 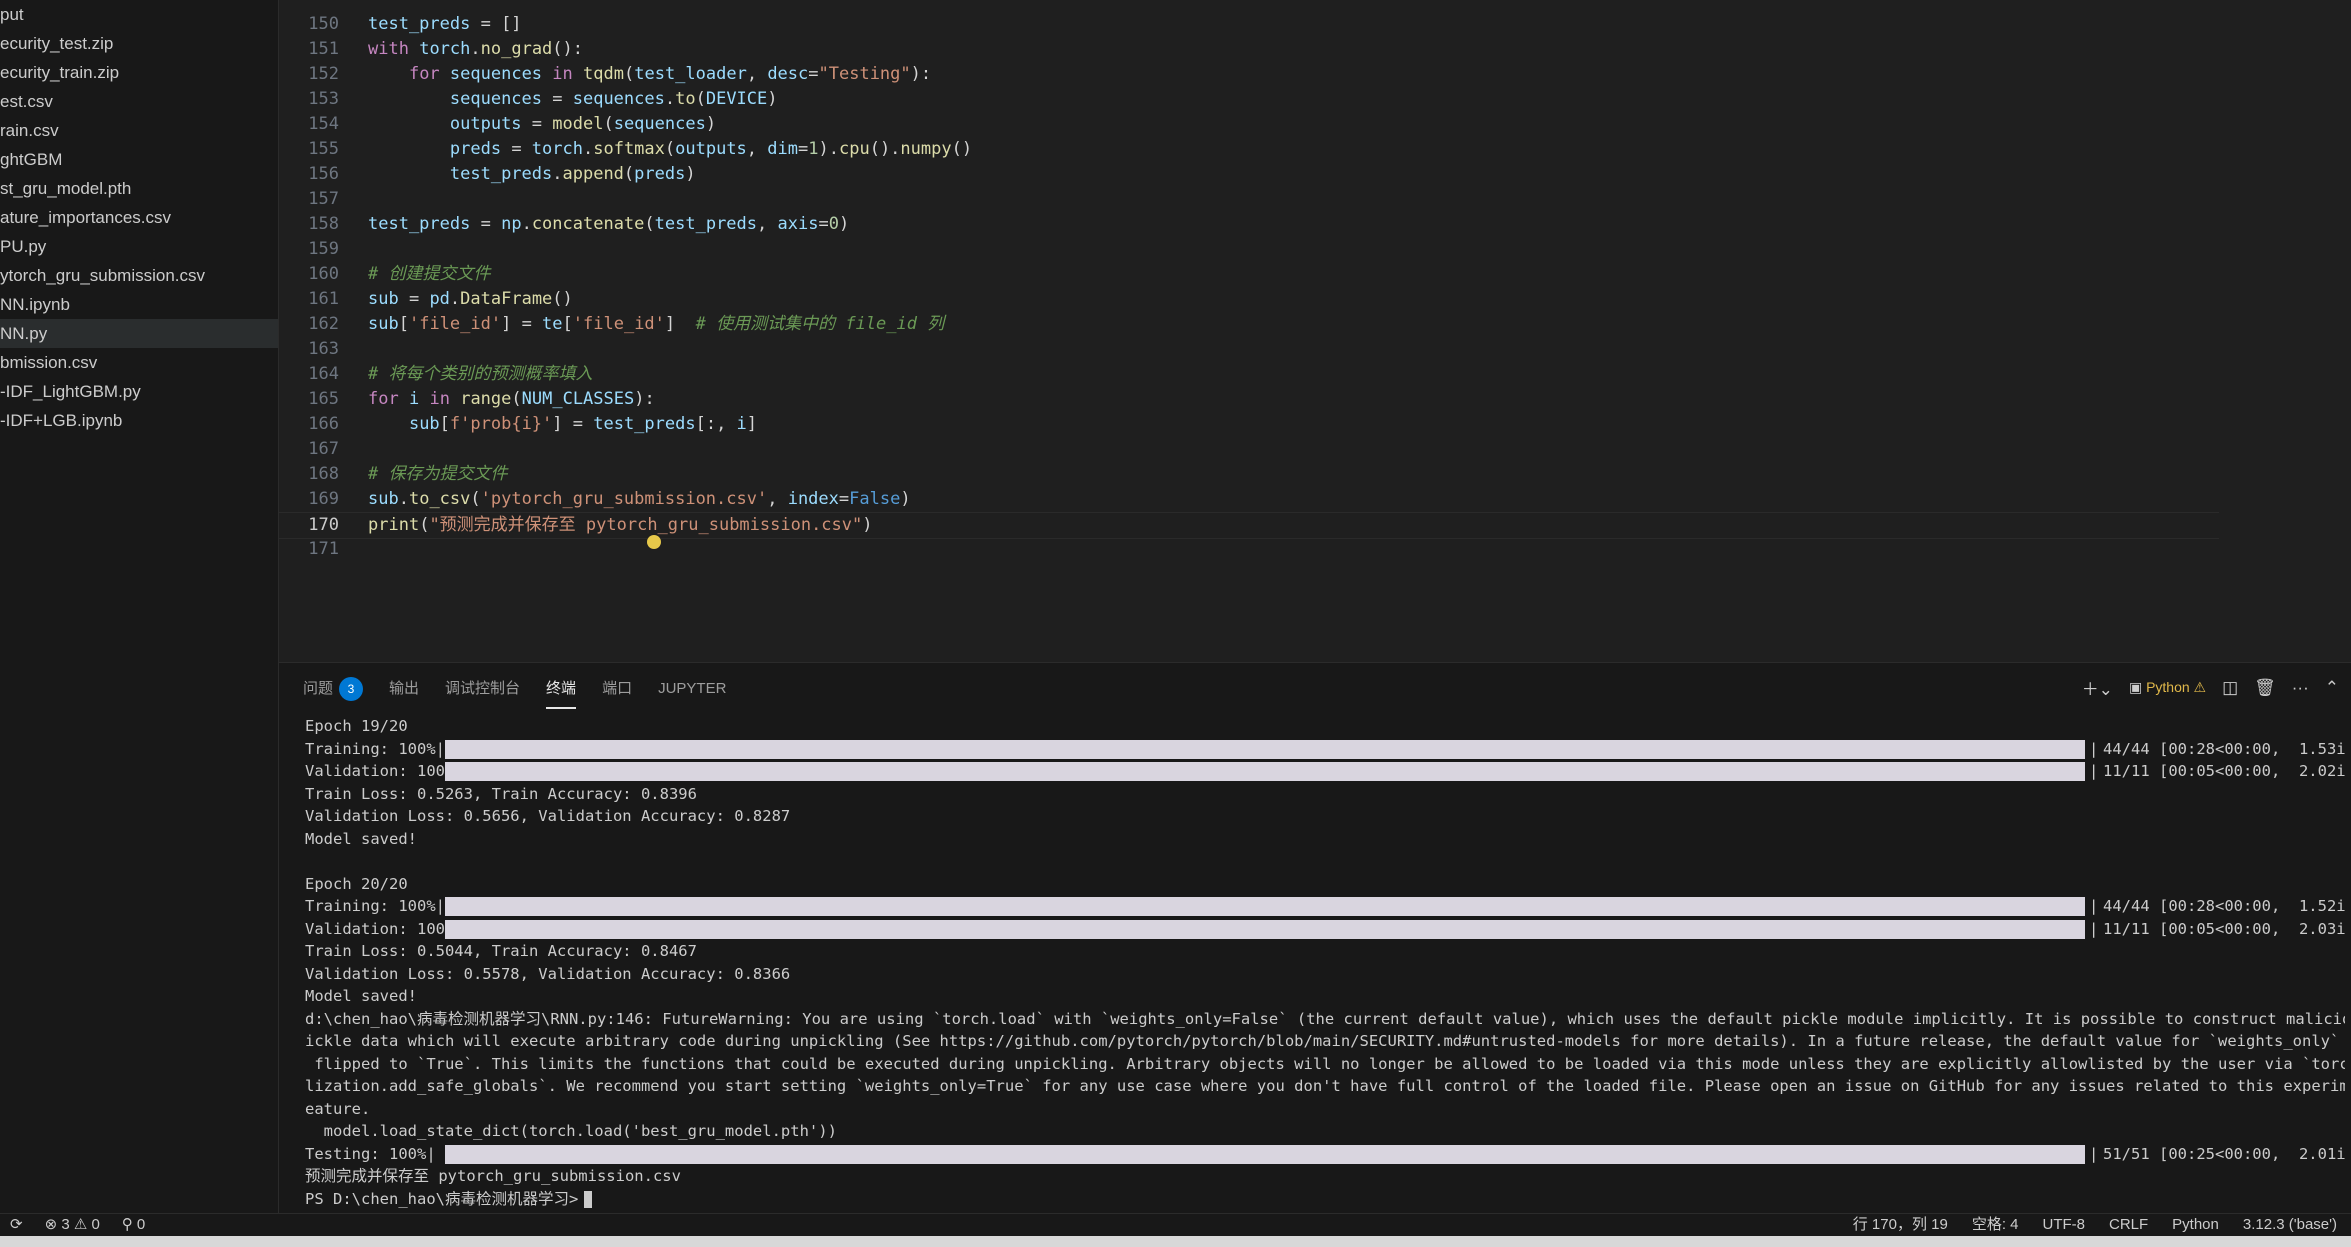 What do you see at coordinates (323, 24) in the screenshot?
I see `line-number: 150` at bounding box center [323, 24].